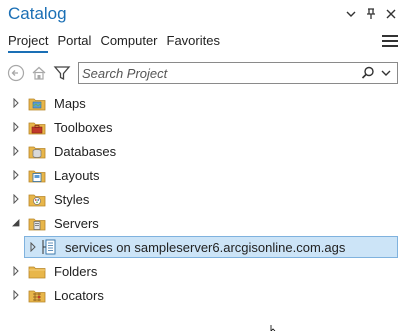  What do you see at coordinates (368, 74) in the screenshot?
I see `search-icon` at bounding box center [368, 74].